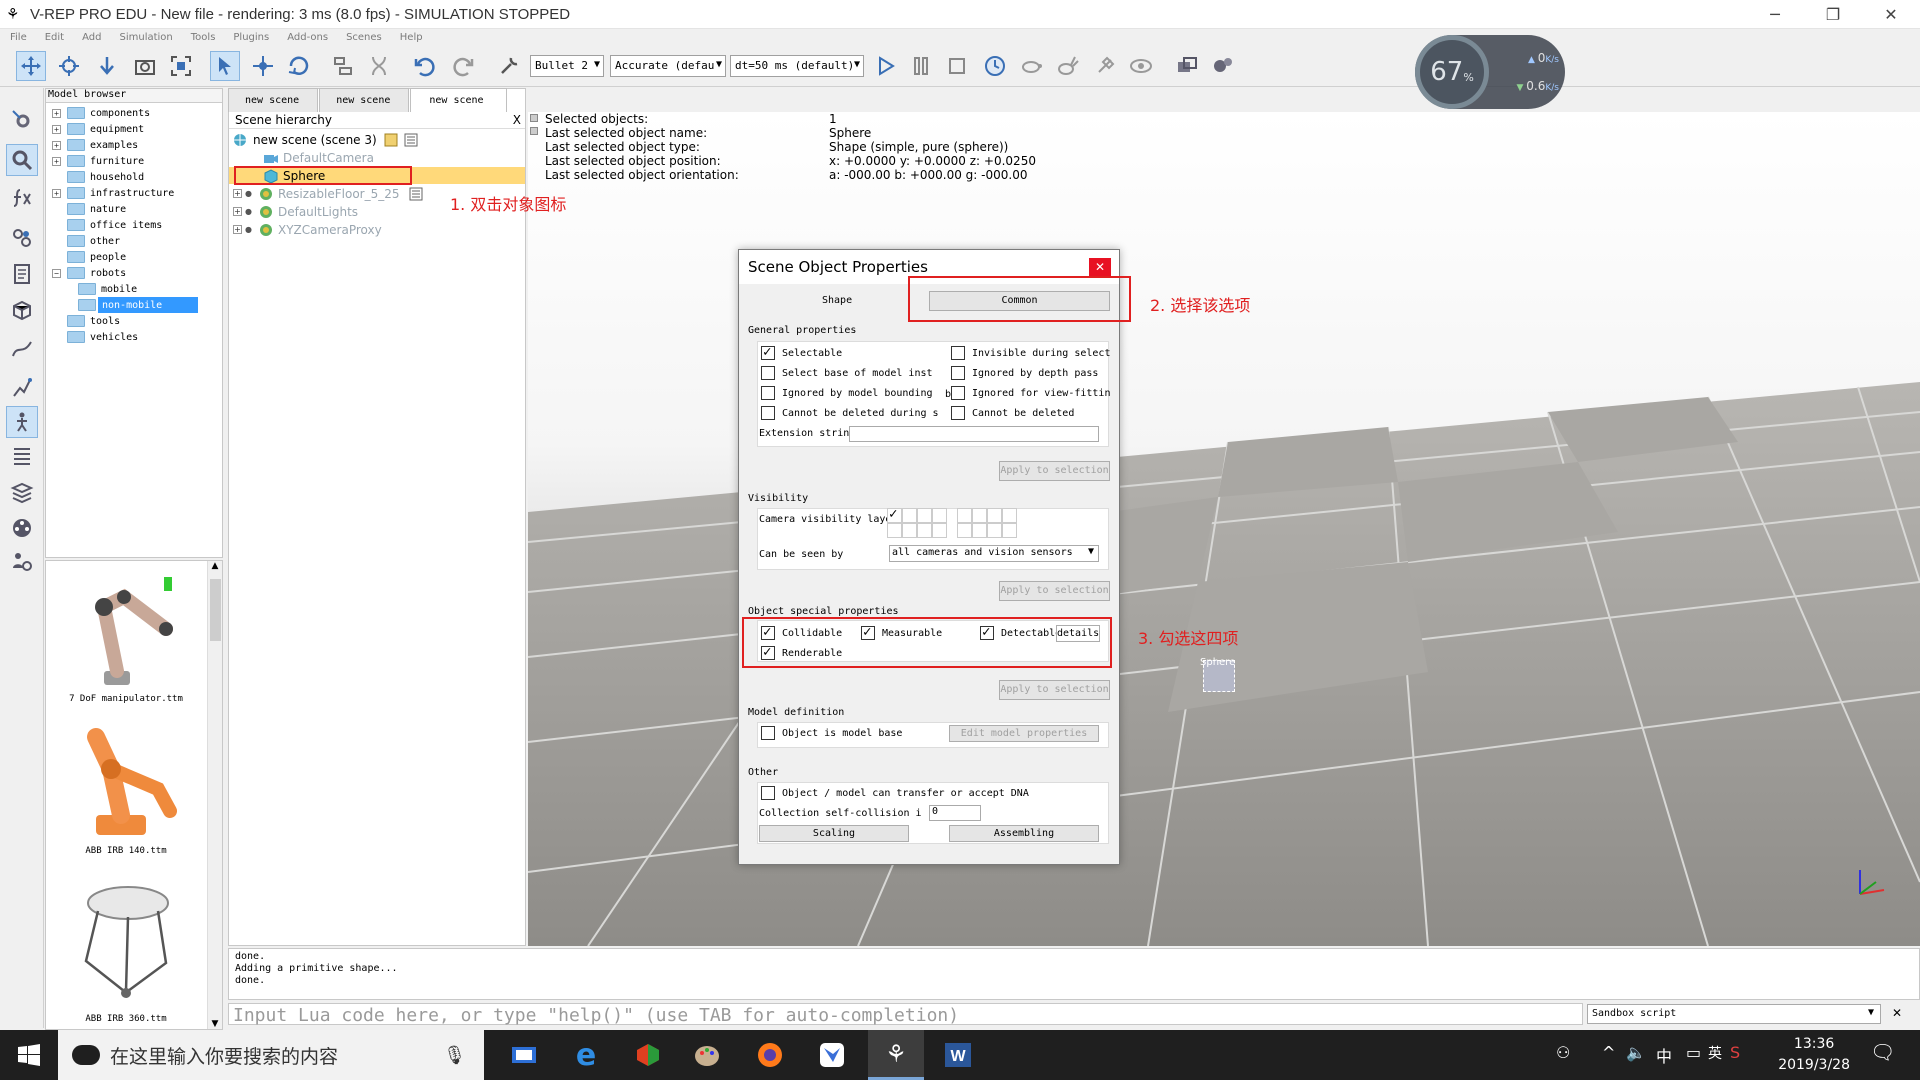 The image size is (1920, 1080). I want to click on model-folder-robots: − robots, so click(137, 273).